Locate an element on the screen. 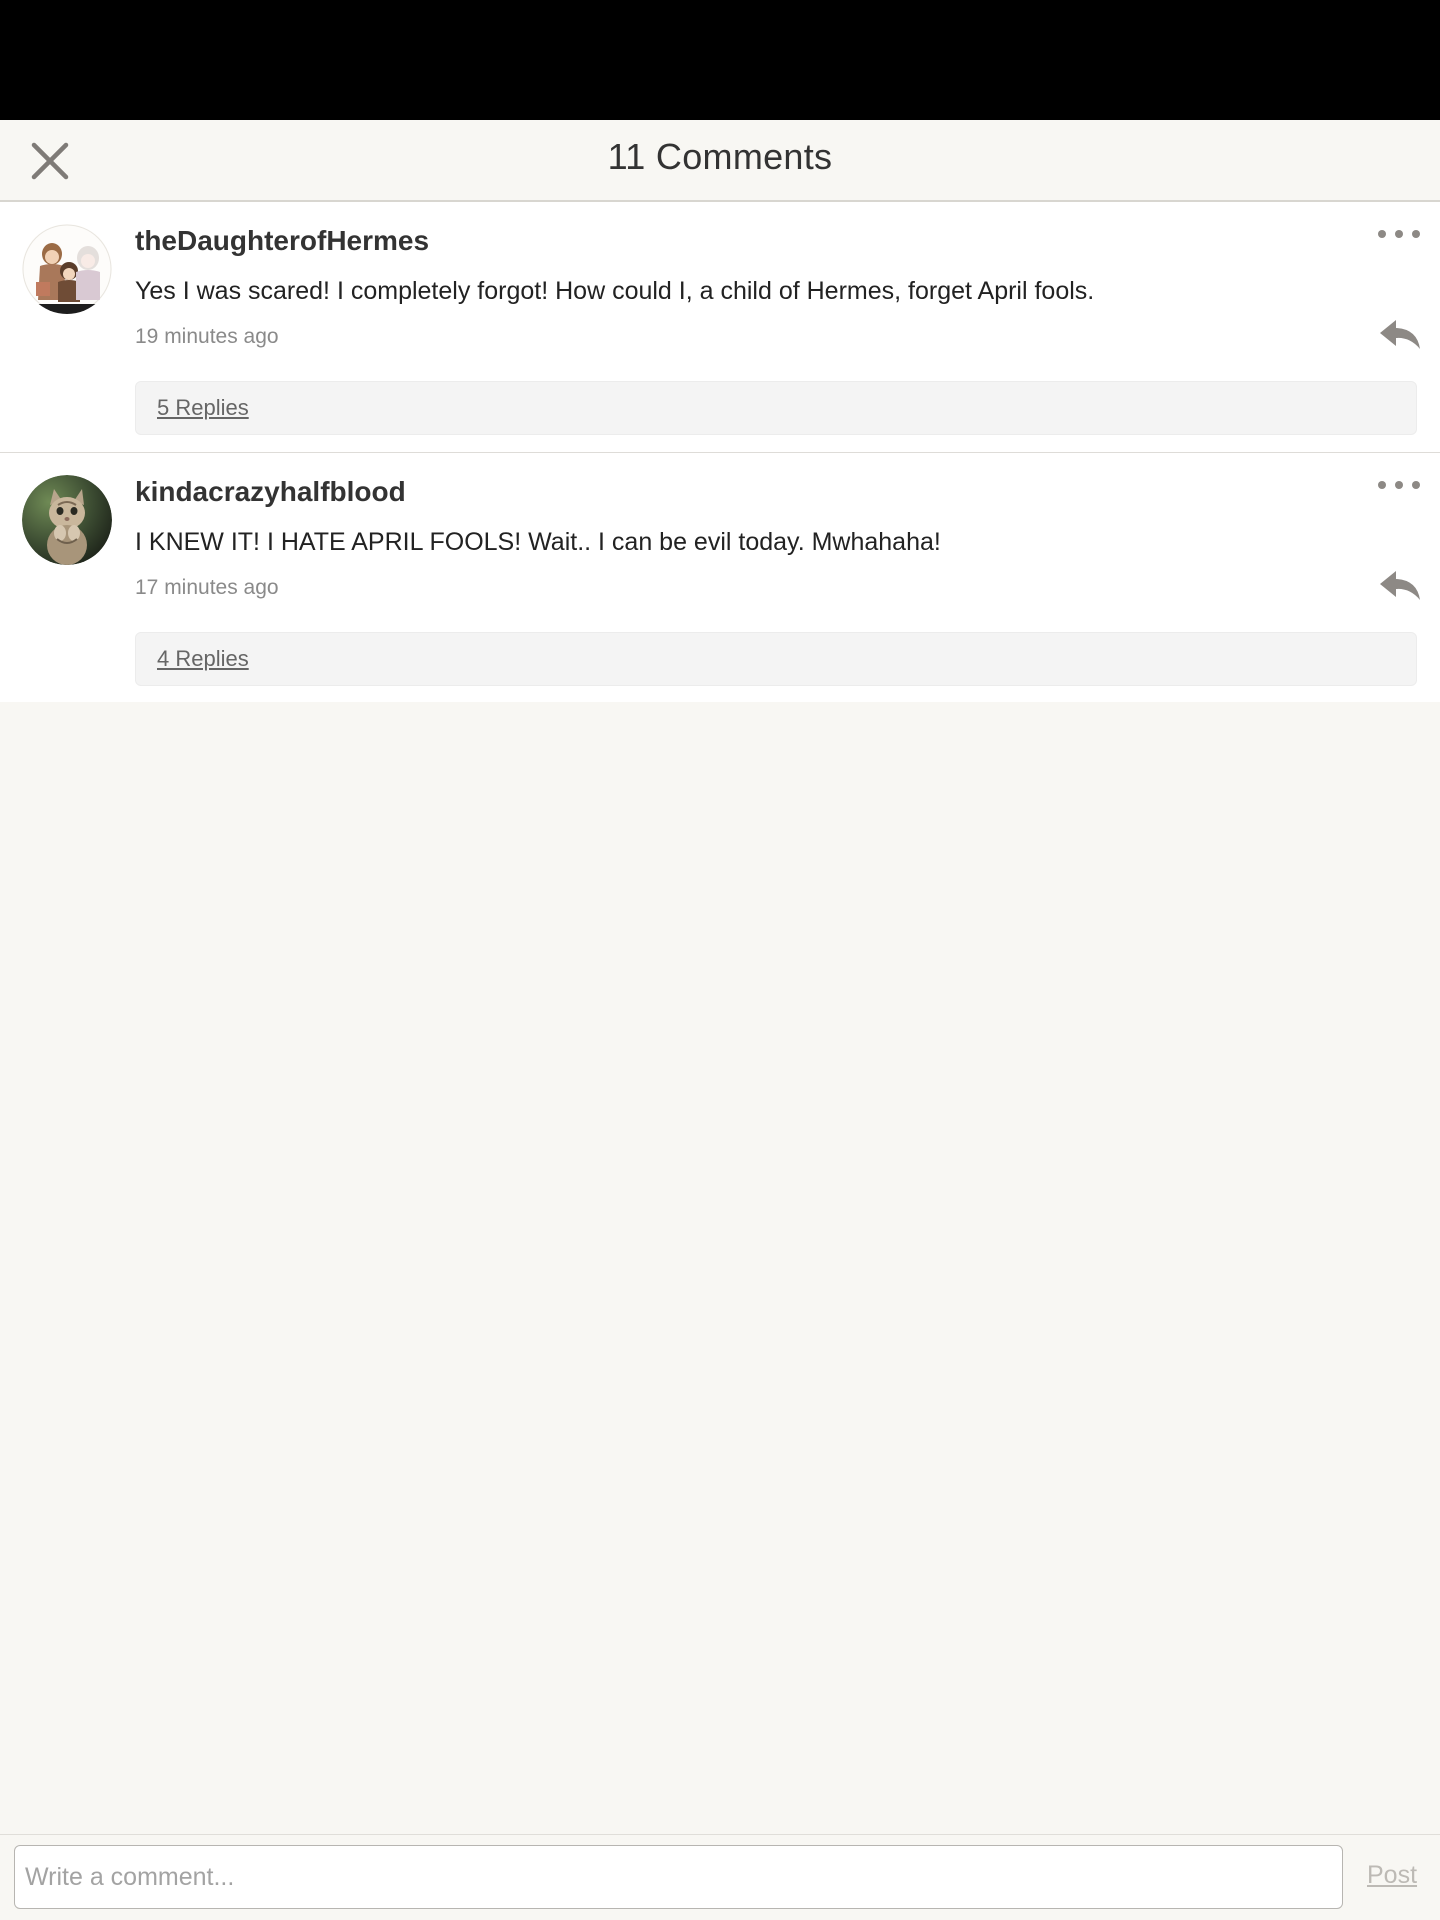 The width and height of the screenshot is (1440, 1920). view-replies-link: 5 Replies is located at coordinates (203, 408).